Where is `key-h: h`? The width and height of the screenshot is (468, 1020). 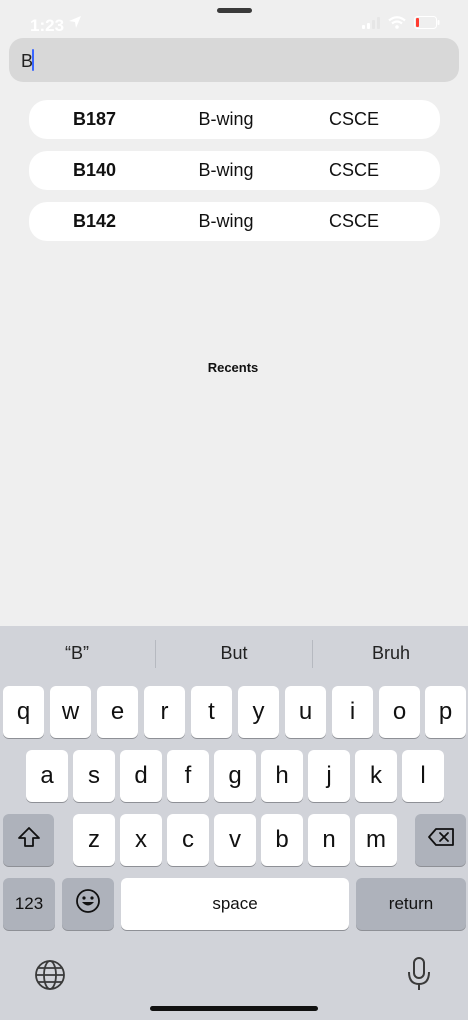 key-h: h is located at coordinates (282, 776).